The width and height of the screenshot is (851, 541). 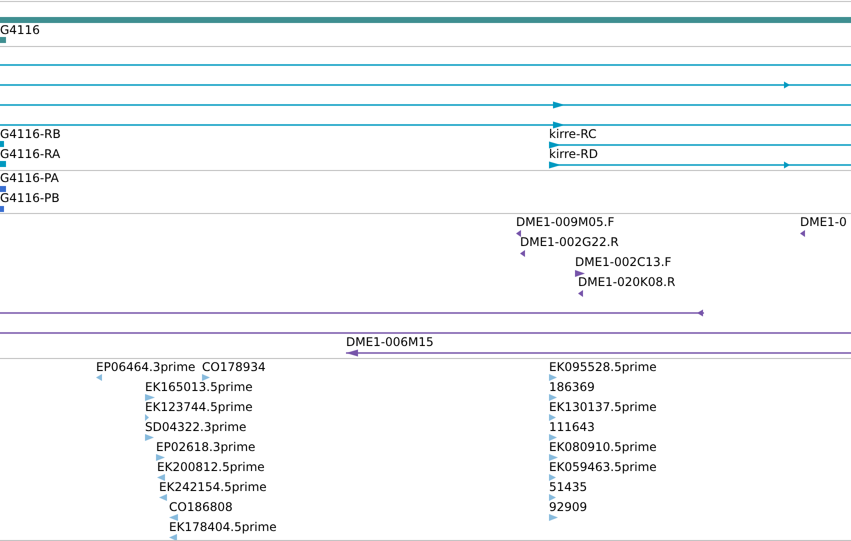 What do you see at coordinates (390, 342) in the screenshot?
I see `feature-label: DME1-006M15` at bounding box center [390, 342].